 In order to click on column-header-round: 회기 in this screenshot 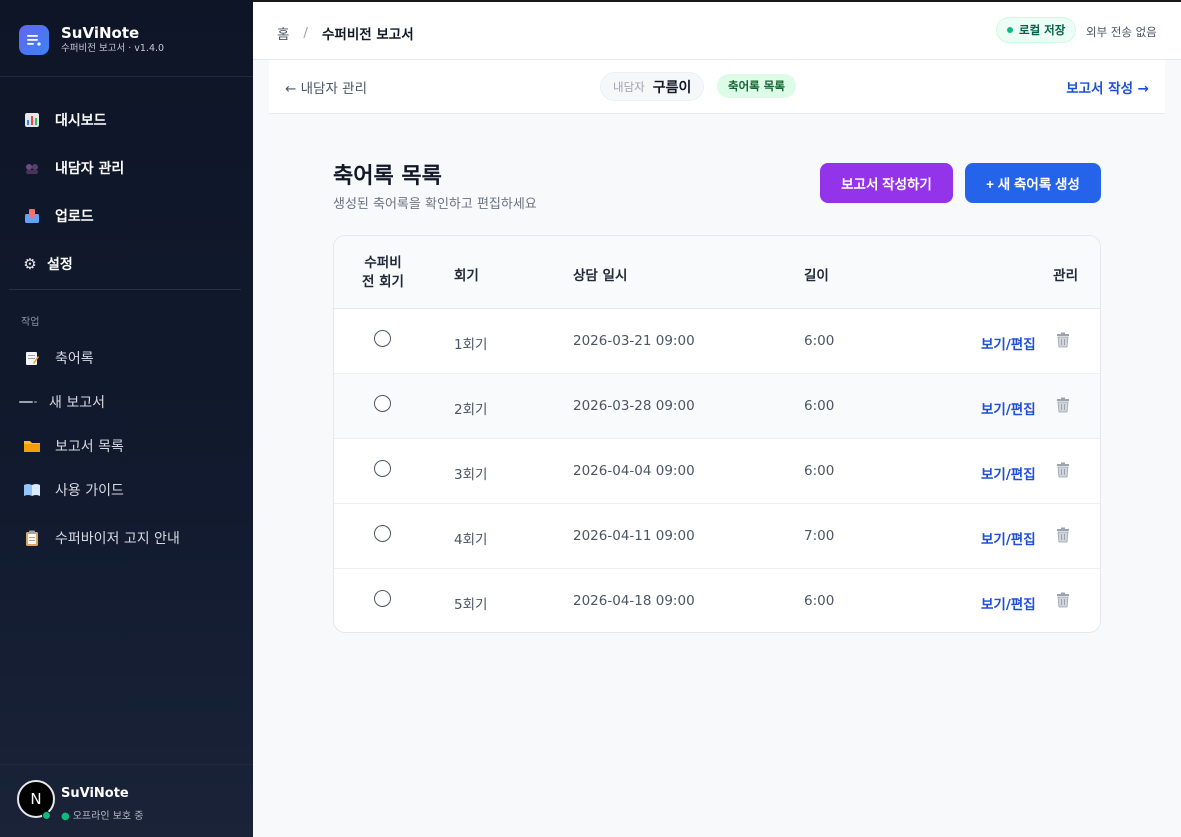, I will do `click(466, 276)`.